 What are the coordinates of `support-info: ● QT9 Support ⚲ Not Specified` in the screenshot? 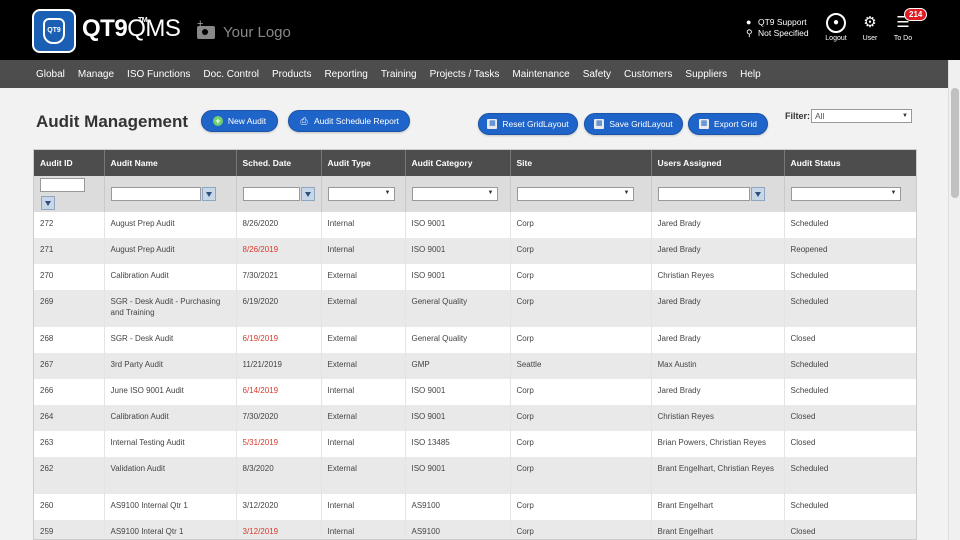 It's located at (777, 28).